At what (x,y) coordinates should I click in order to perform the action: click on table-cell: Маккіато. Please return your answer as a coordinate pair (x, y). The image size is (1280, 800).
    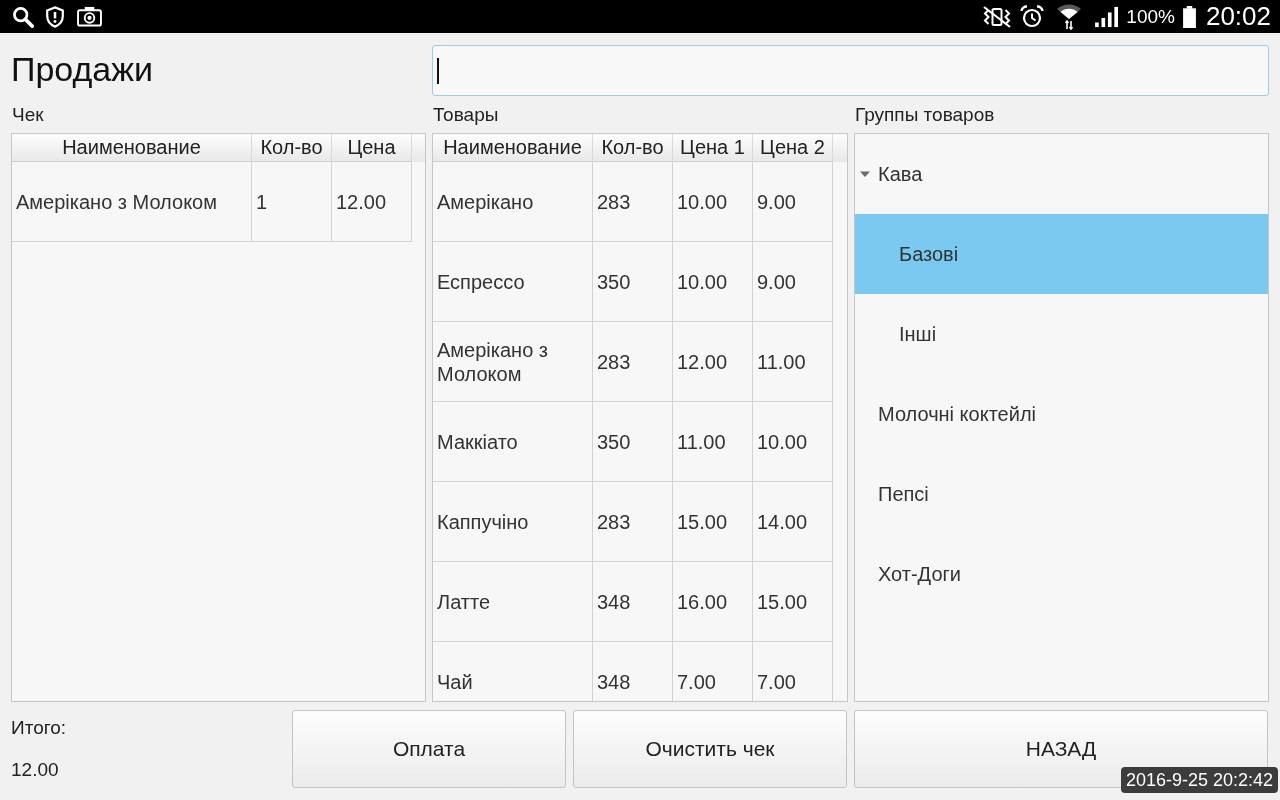
    Looking at the image, I should click on (513, 442).